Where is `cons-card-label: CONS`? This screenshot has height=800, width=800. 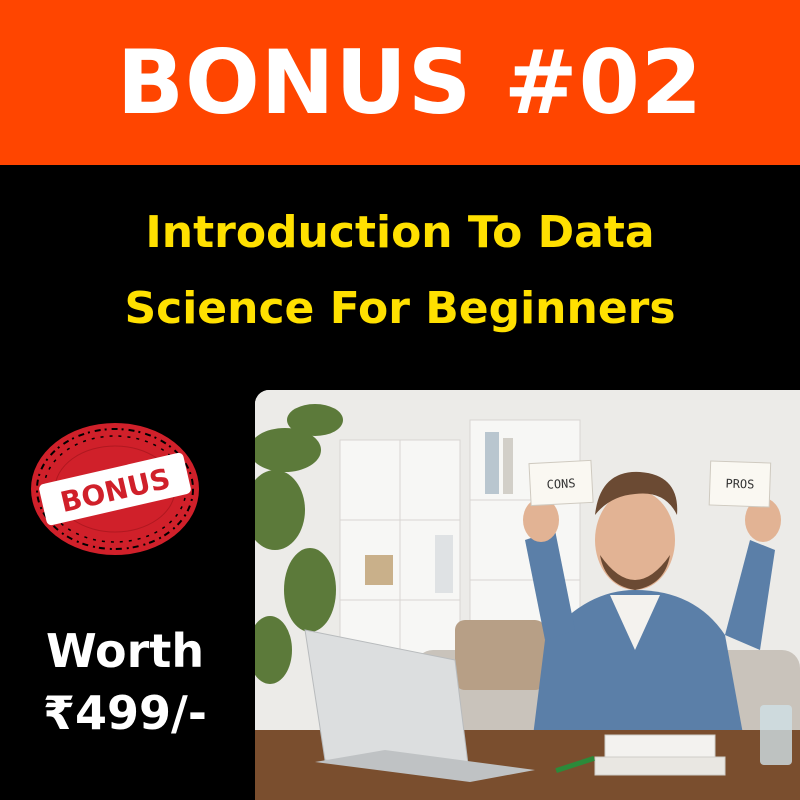 cons-card-label: CONS is located at coordinates (561, 483).